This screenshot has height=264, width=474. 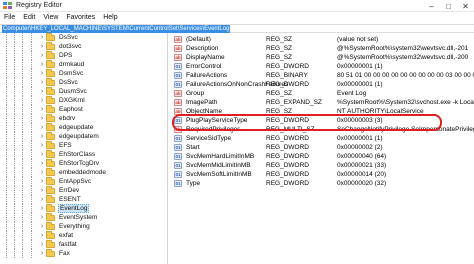 I want to click on tree-item: › ebdrv, so click(x=83, y=118).